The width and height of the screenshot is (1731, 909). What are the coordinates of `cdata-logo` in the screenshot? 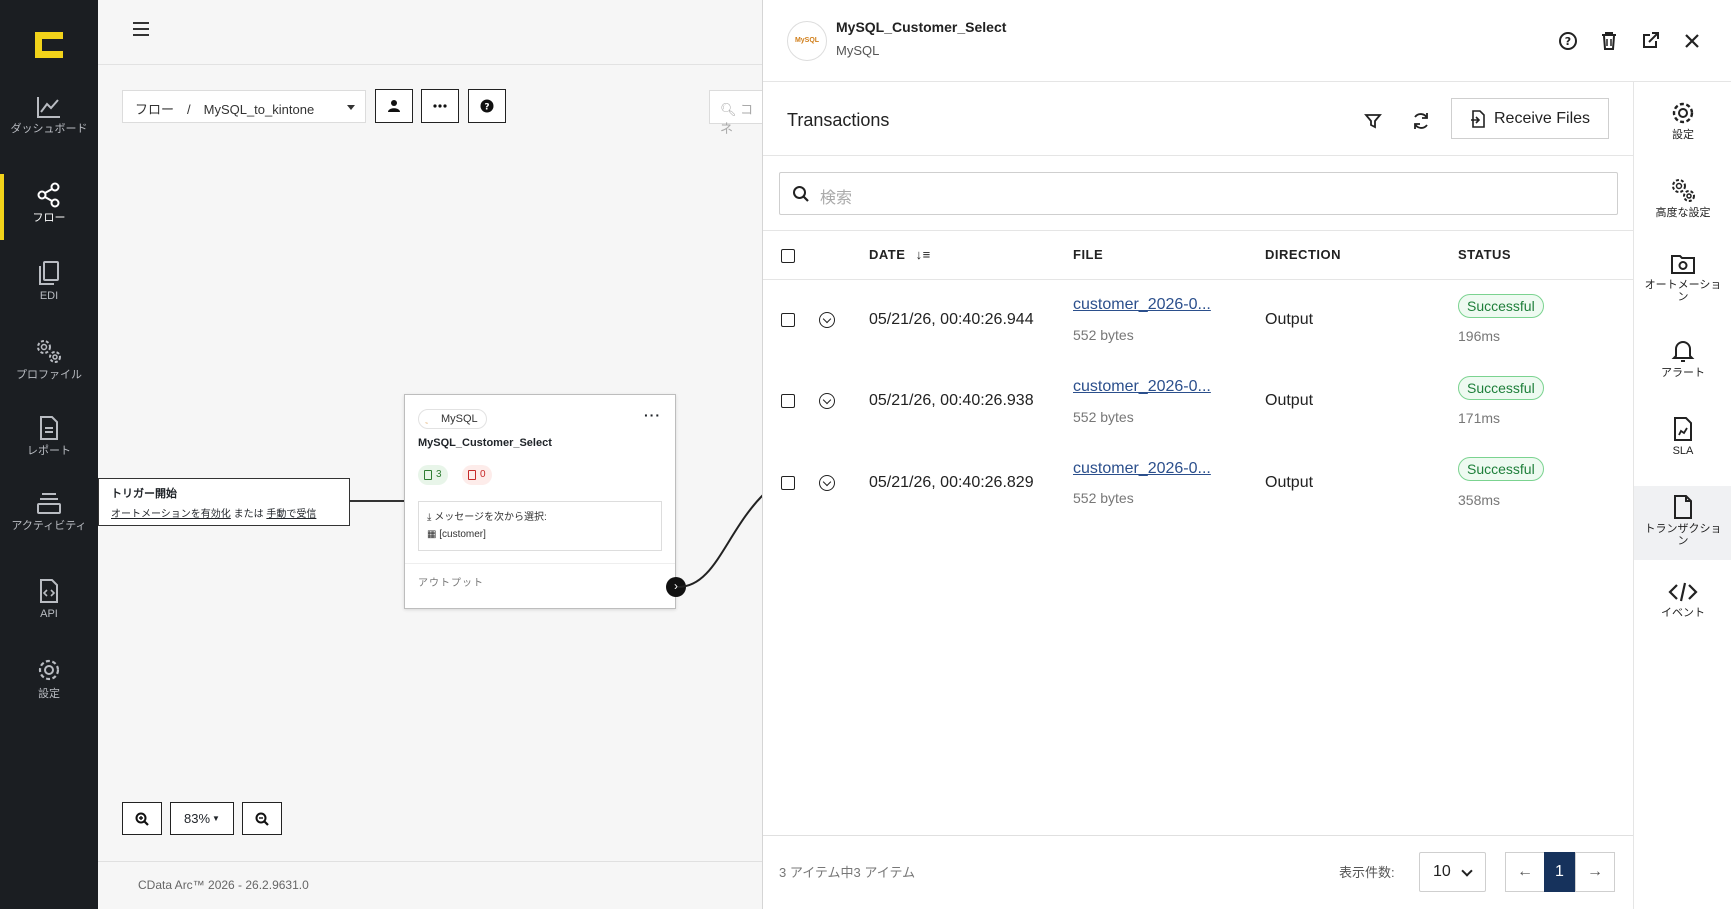 It's located at (49, 45).